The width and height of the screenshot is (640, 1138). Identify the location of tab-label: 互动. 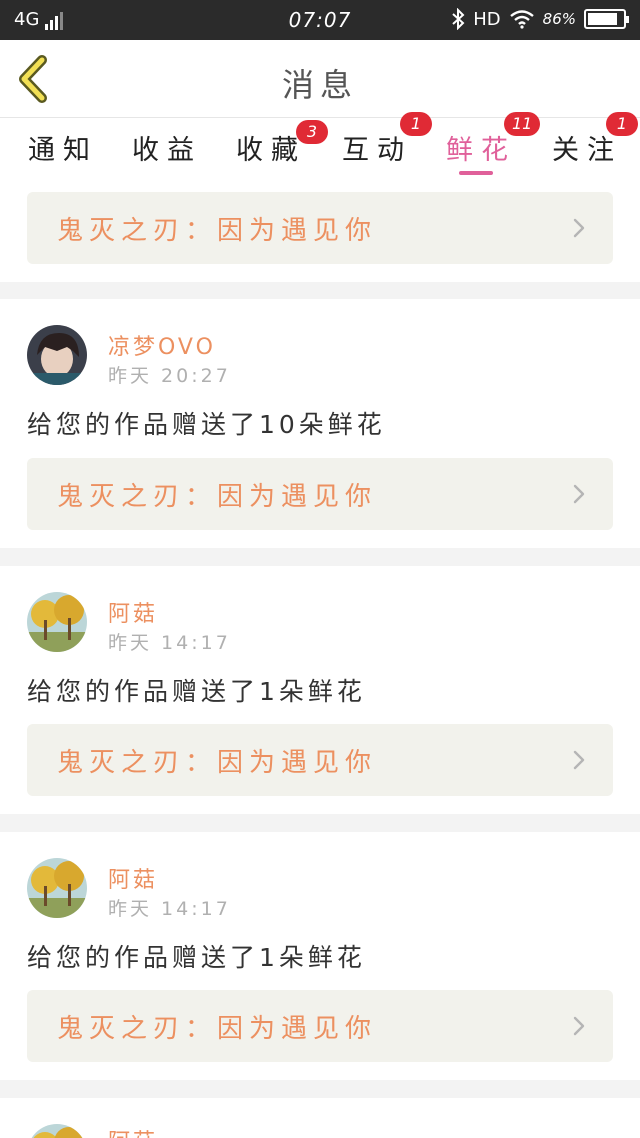
(377, 150).